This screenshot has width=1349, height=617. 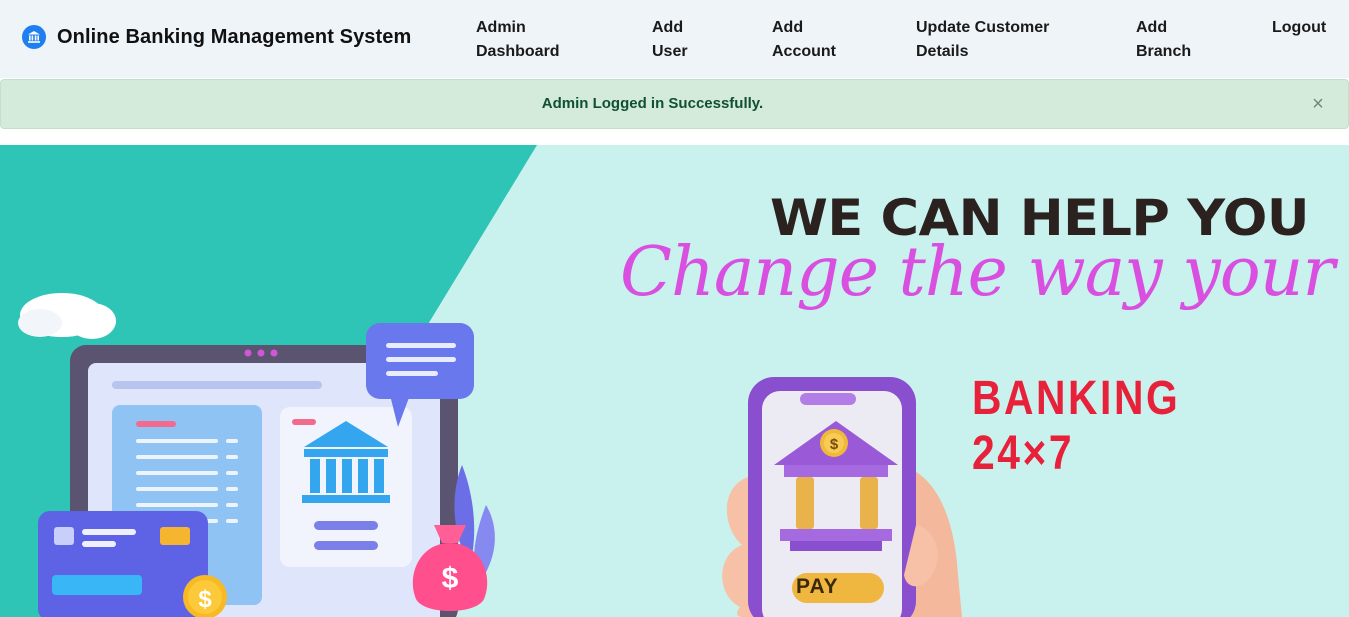 I want to click on nav-label-line1: Logout, so click(x=1299, y=27).